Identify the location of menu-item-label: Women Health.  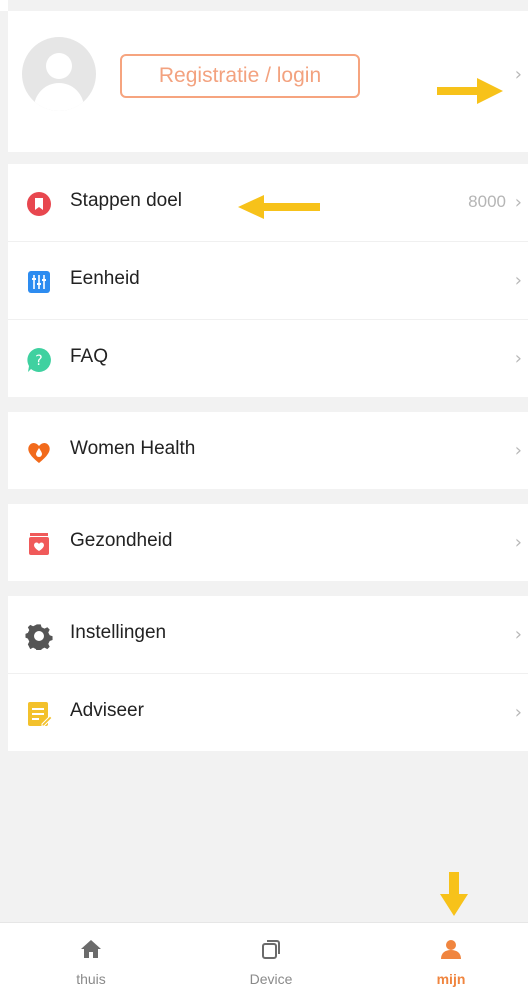
(133, 448).